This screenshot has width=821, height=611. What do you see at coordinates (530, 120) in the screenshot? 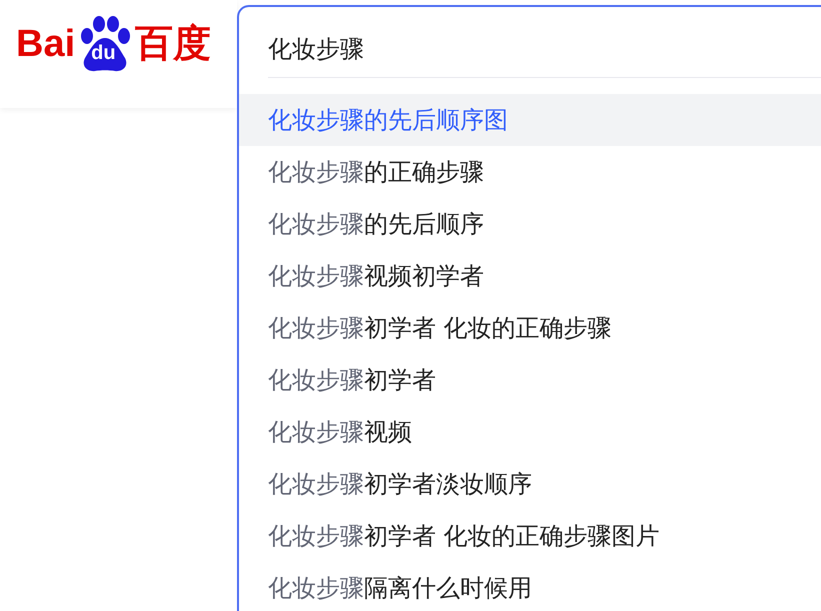
I see `suggestion-item: 化妆步骤的先后顺序图` at bounding box center [530, 120].